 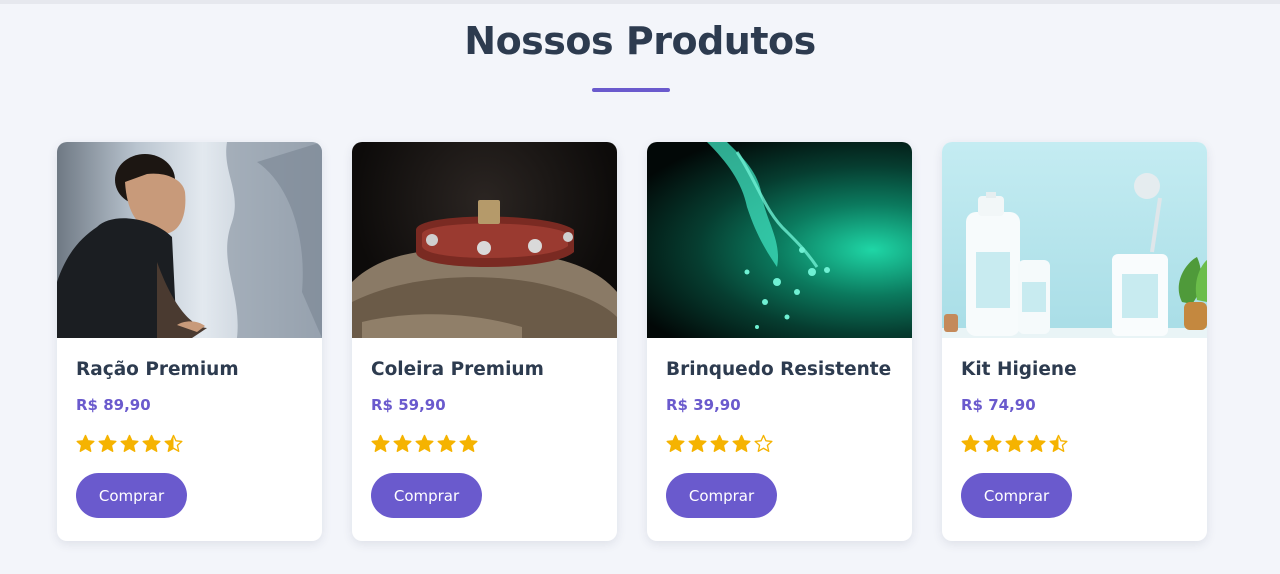 I want to click on product-name: Ração Premium, so click(x=157, y=369).